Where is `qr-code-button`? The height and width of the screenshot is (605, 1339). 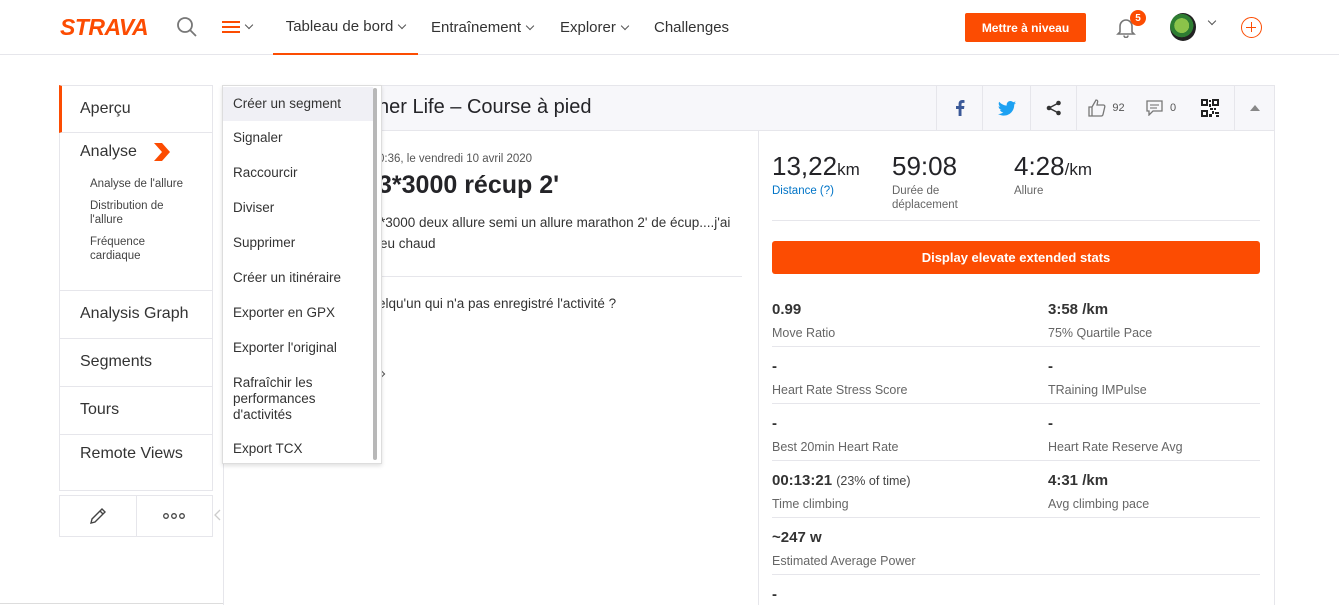
qr-code-button is located at coordinates (1210, 108).